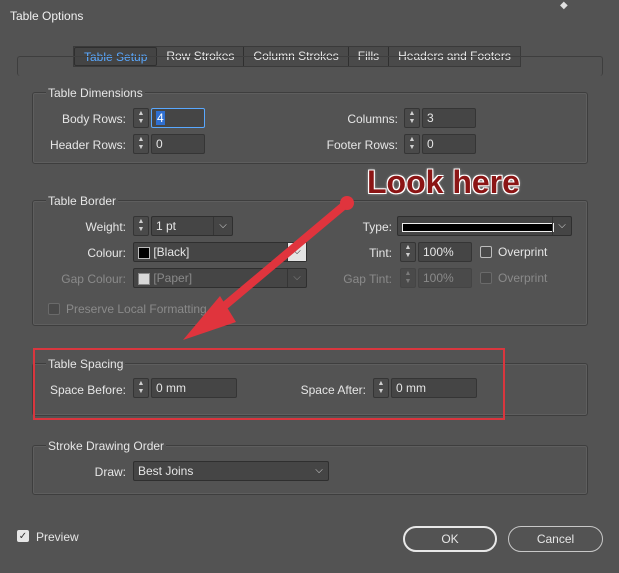 Image resolution: width=619 pixels, height=573 pixels. Describe the element at coordinates (443, 182) in the screenshot. I see `annotation-text: Look here` at that location.